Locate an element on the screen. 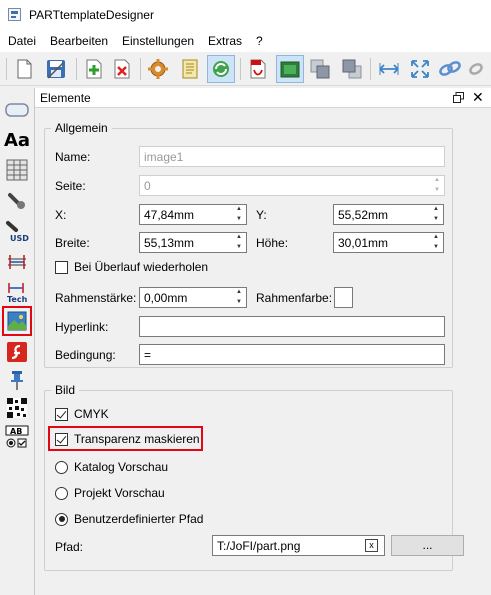  repeat-on-overflow-label: Bei Überlauf wiederholen is located at coordinates (141, 267).